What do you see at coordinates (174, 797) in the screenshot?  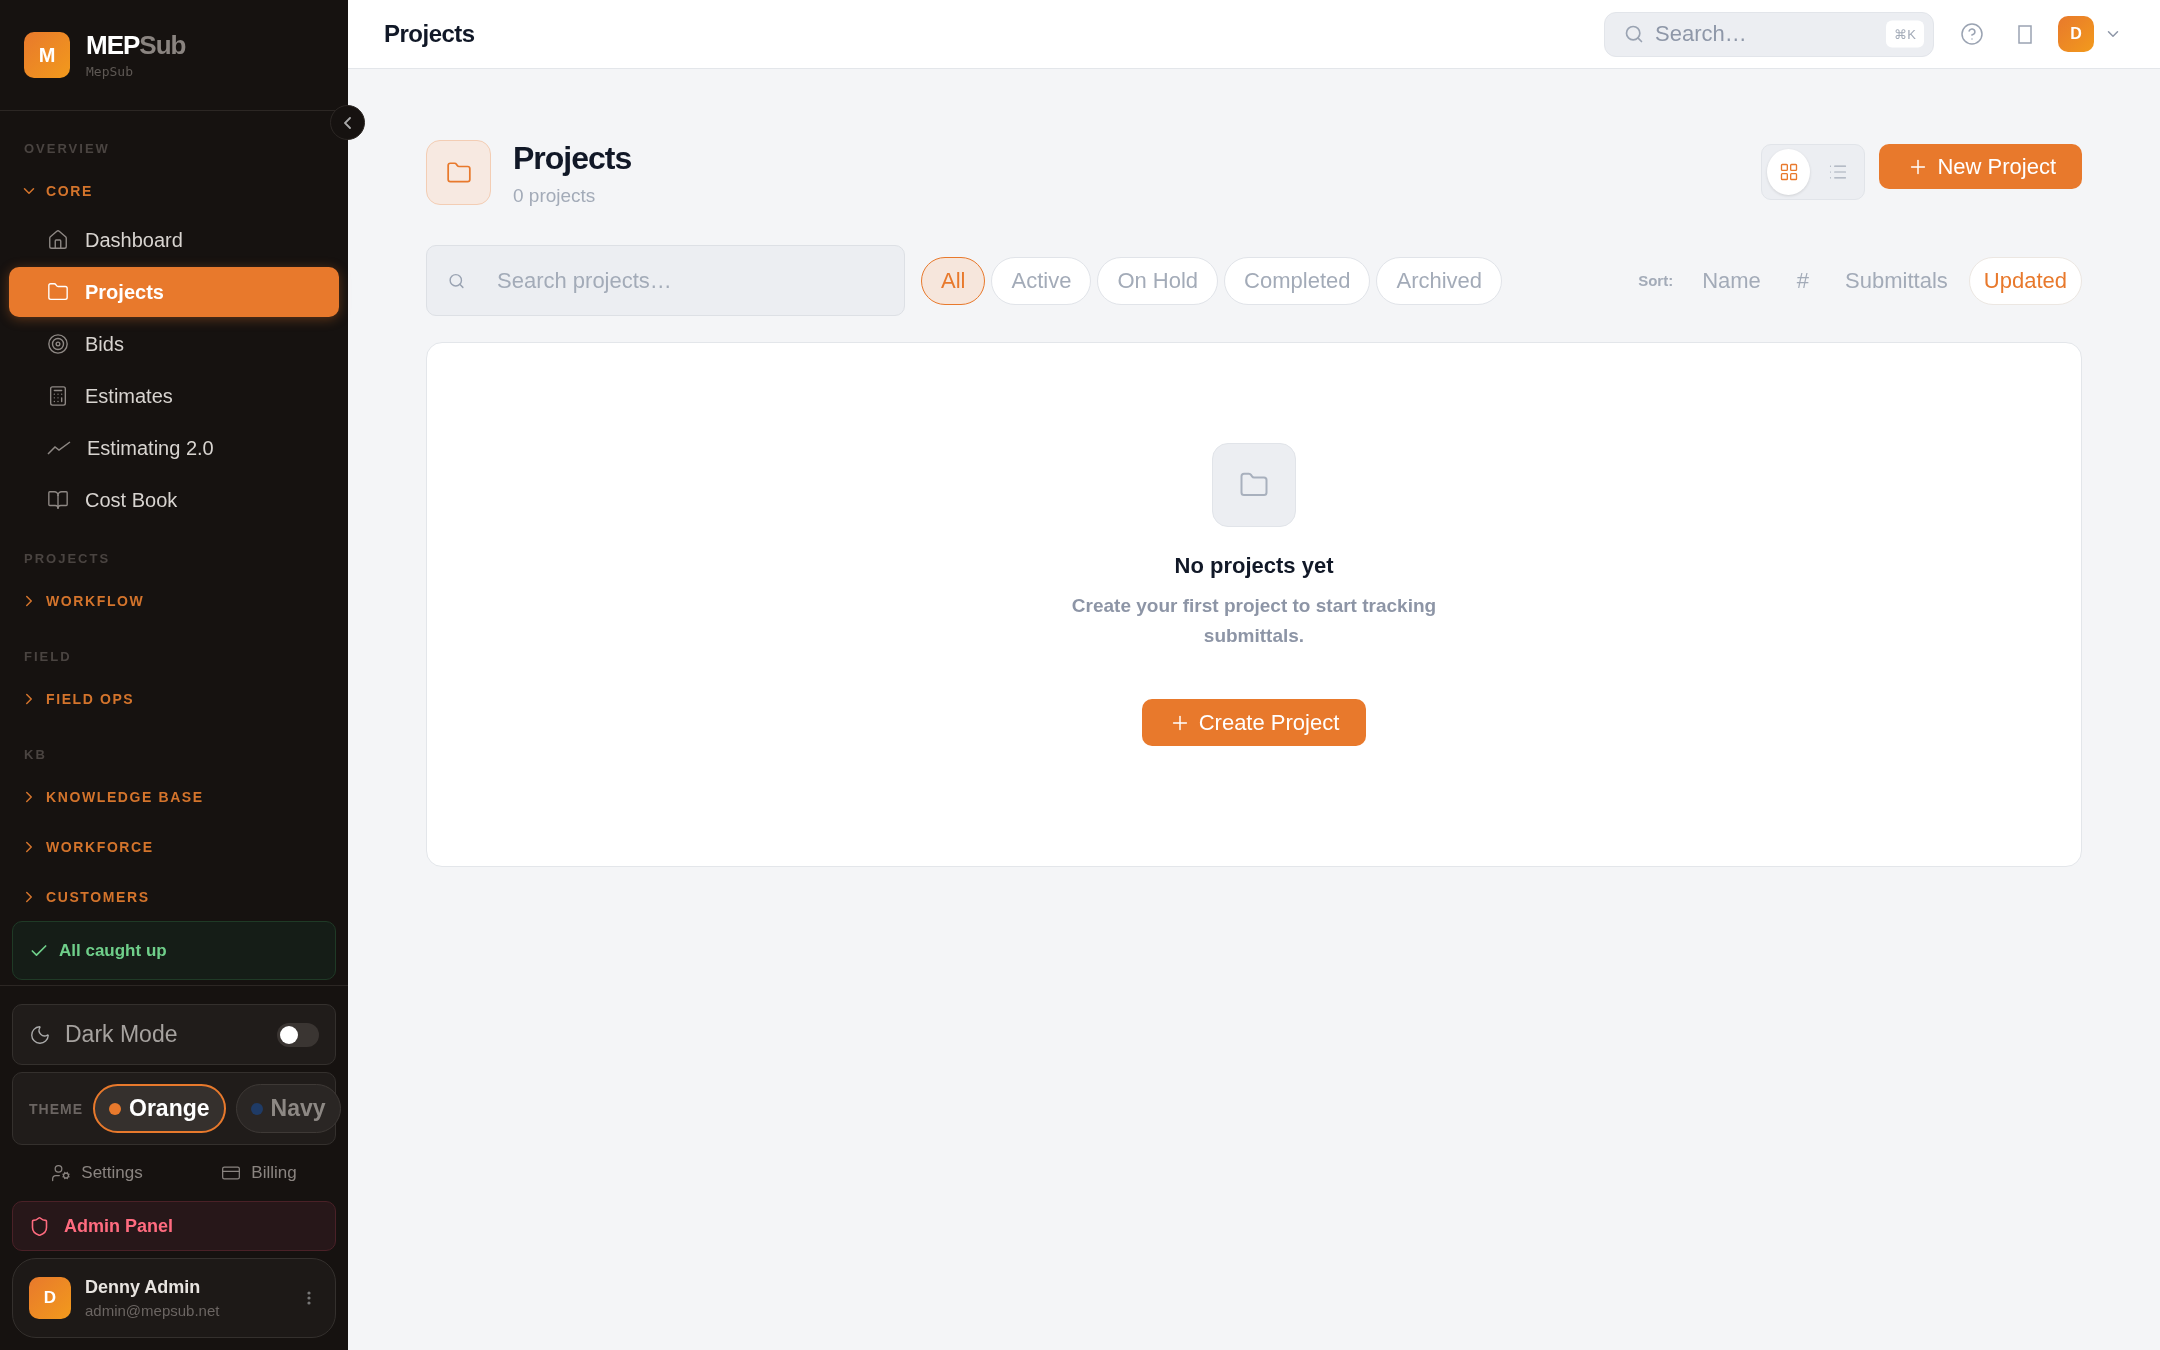 I see `nav-group: KNOWLEDGE BASE` at bounding box center [174, 797].